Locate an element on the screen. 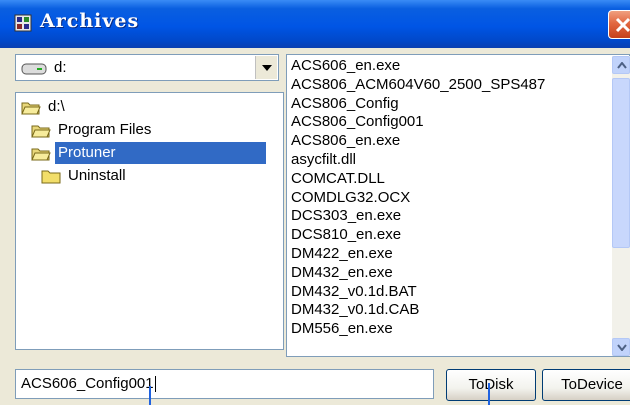  drive-select: d: is located at coordinates (147, 67).